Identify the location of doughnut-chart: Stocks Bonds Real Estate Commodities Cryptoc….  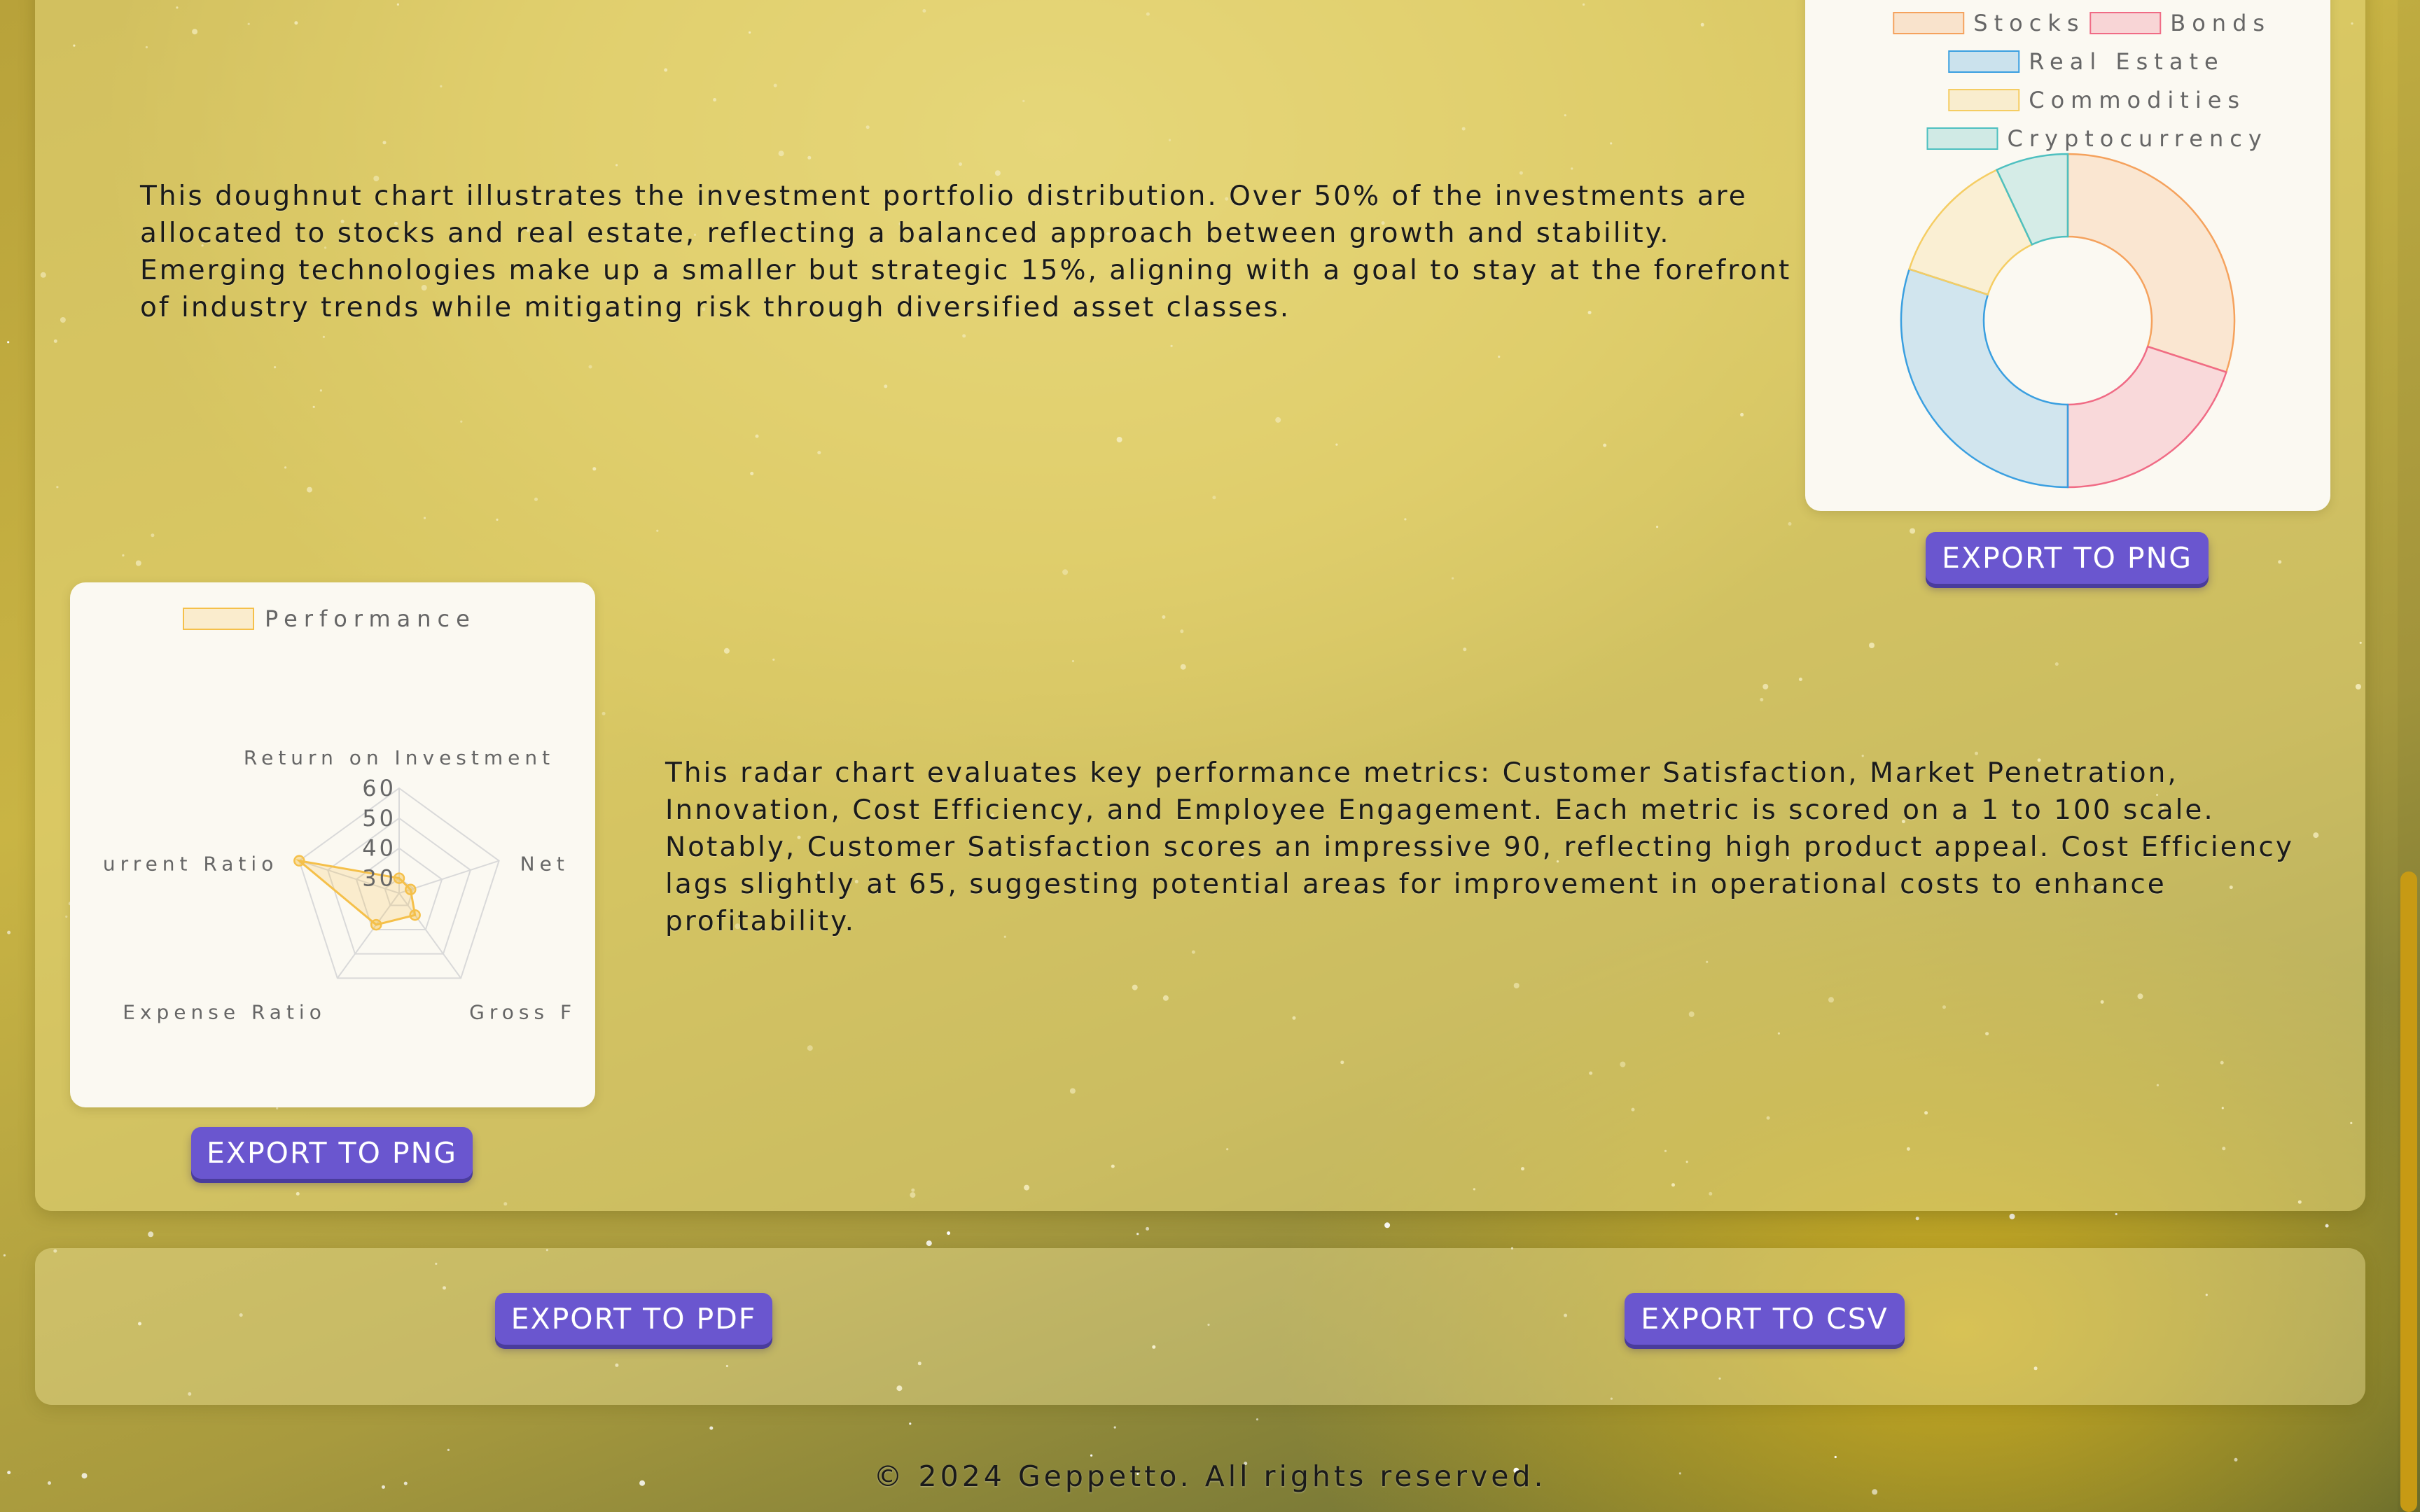
(2082, 249).